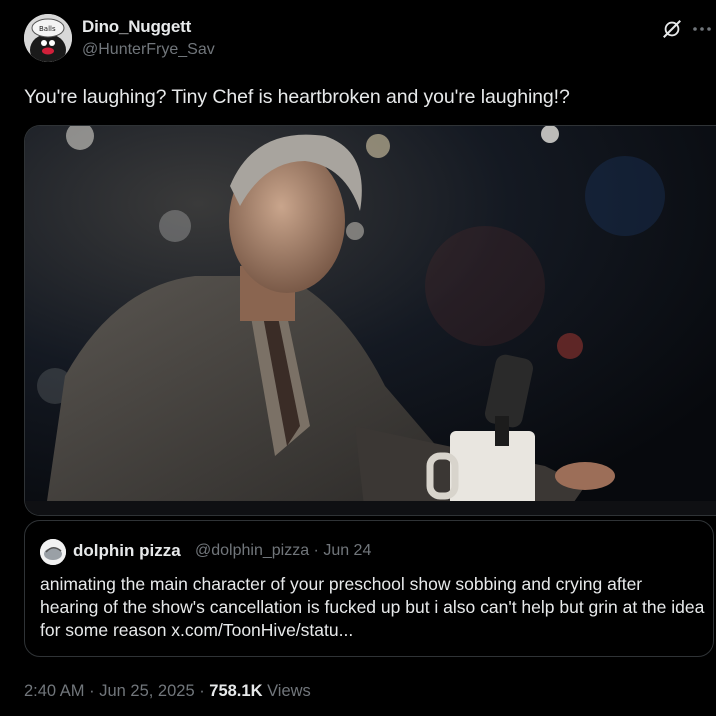  I want to click on svg-text: Balls, so click(47, 29).